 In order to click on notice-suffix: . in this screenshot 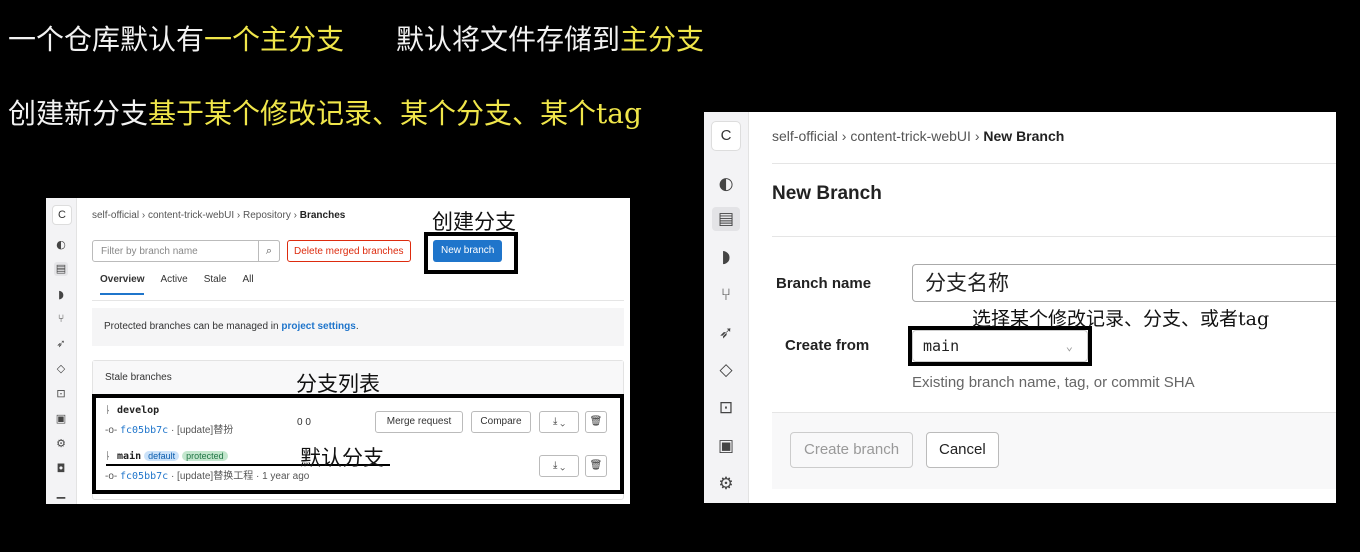, I will do `click(357, 326)`.